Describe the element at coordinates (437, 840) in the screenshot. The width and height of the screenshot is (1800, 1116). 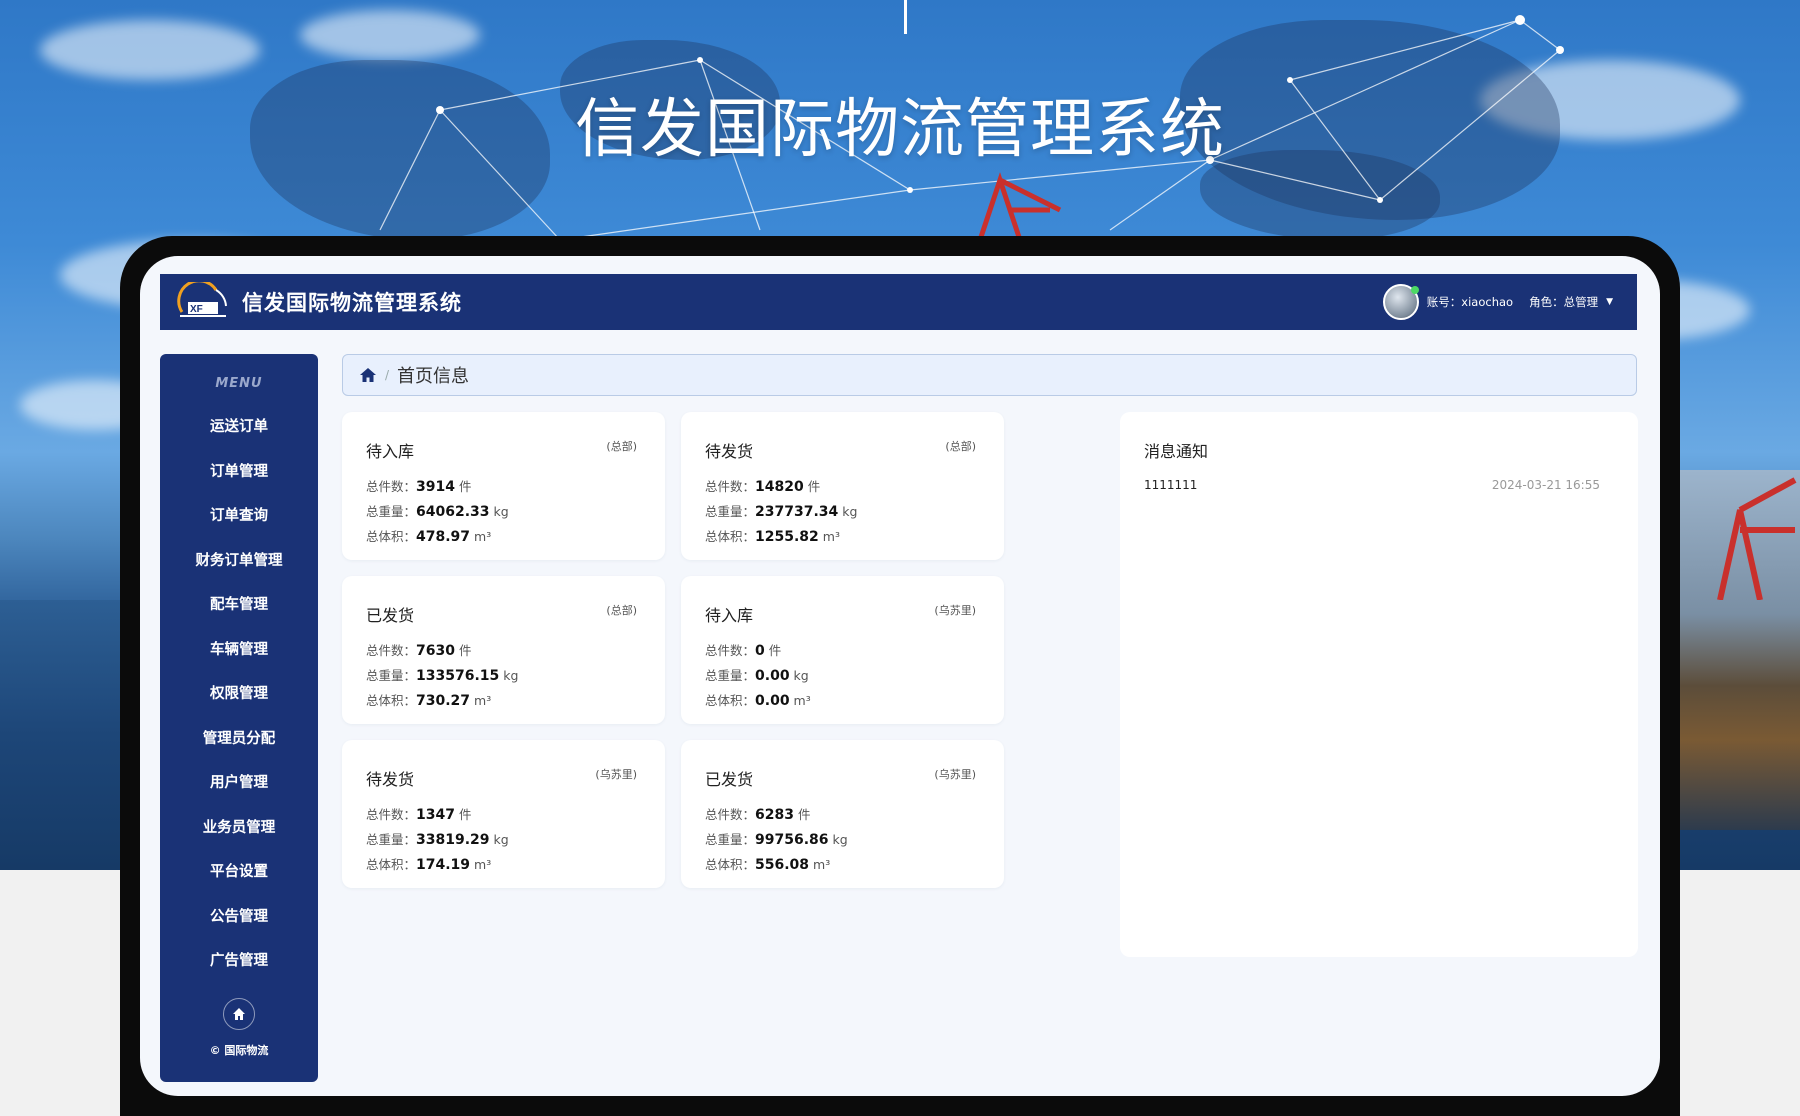
I see `weight-row: 总重量：33819.29 kg` at that location.